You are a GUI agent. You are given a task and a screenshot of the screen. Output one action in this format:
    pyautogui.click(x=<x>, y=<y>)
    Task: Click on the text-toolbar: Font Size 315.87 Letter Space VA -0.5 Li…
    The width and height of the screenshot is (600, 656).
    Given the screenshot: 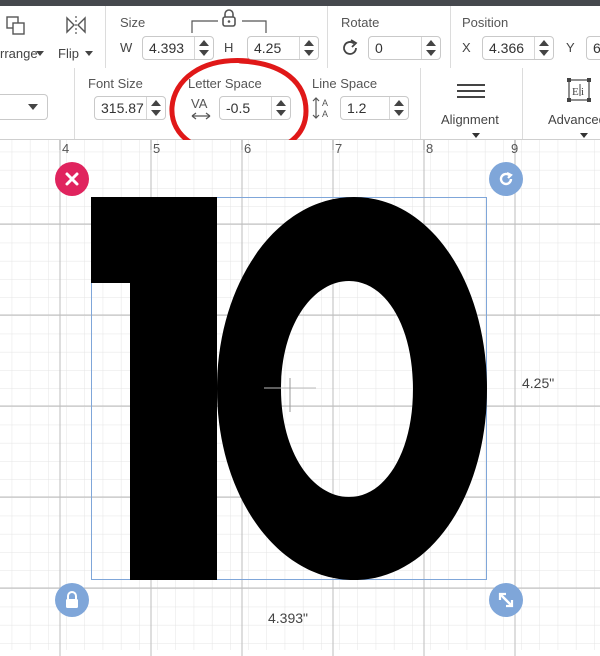 What is the action you would take?
    pyautogui.click(x=300, y=104)
    